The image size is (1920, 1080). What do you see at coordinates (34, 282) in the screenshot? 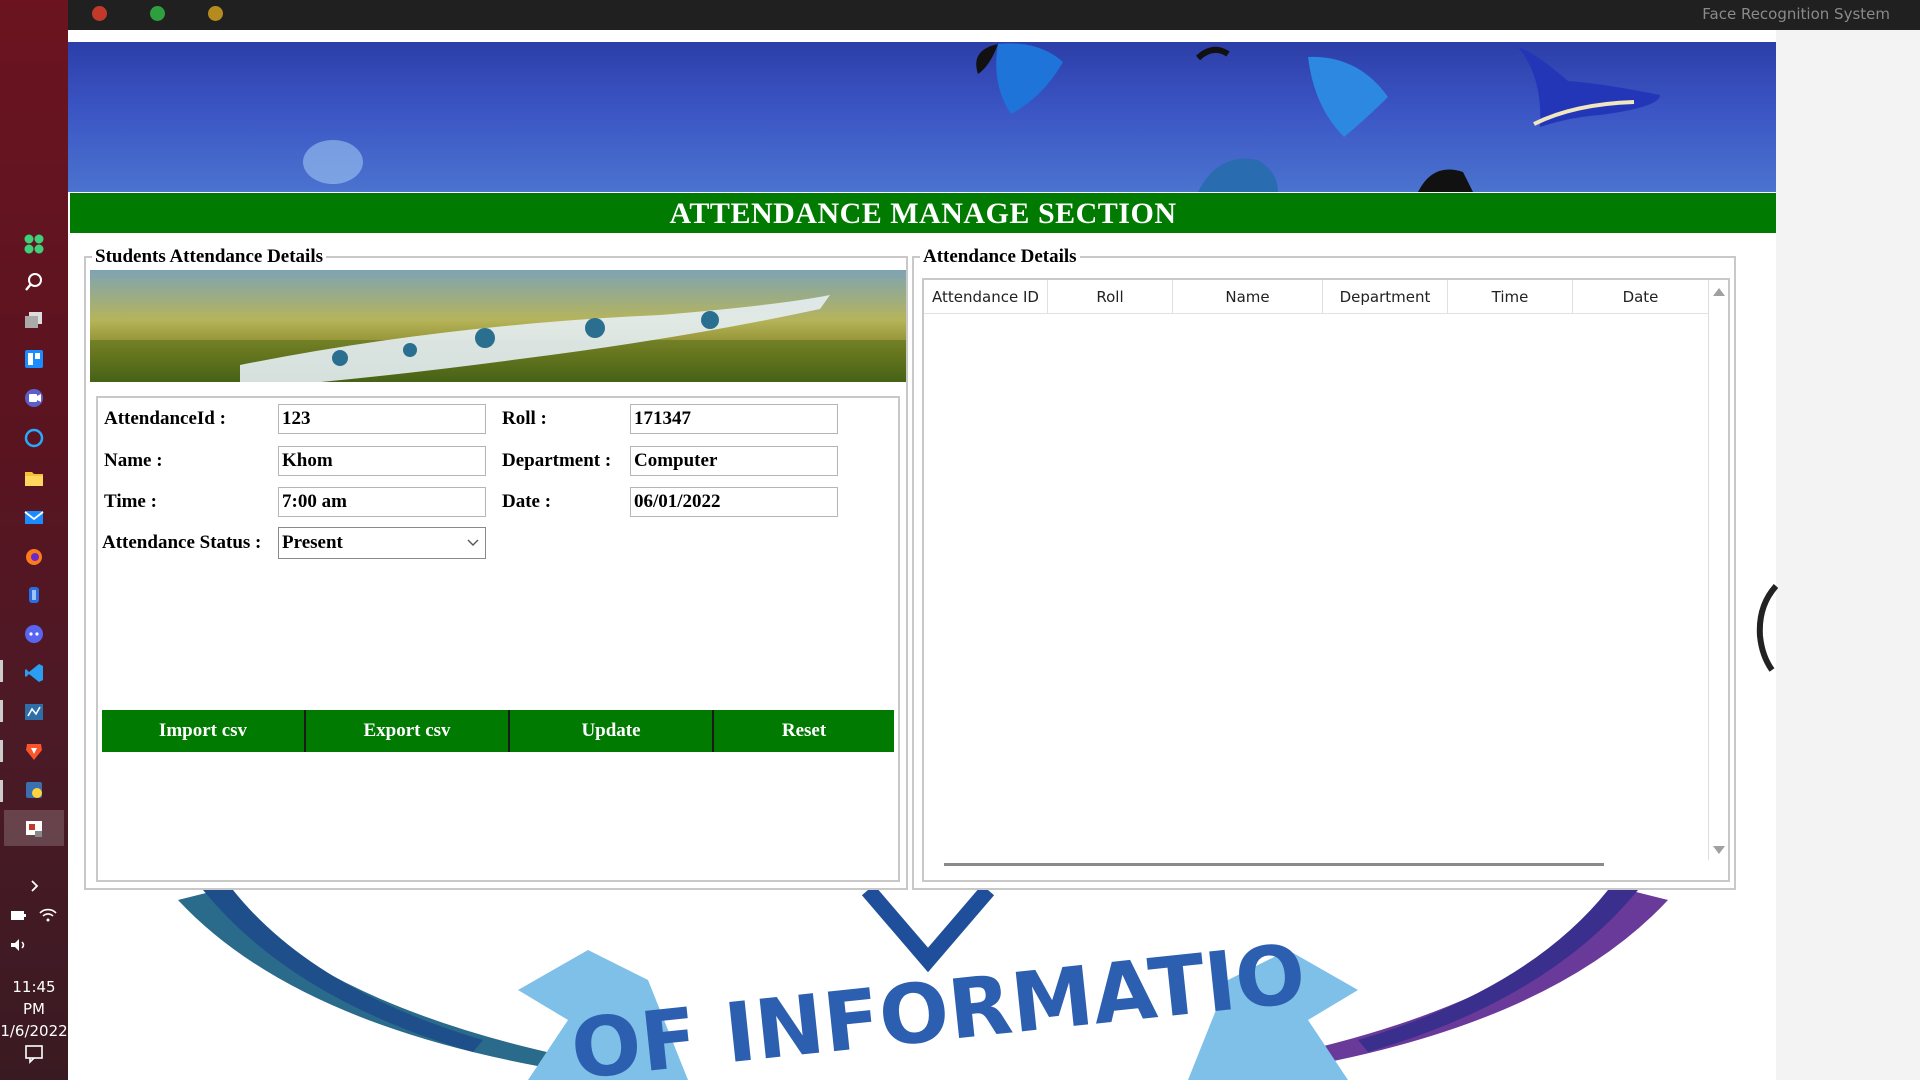
I see `search-icon` at bounding box center [34, 282].